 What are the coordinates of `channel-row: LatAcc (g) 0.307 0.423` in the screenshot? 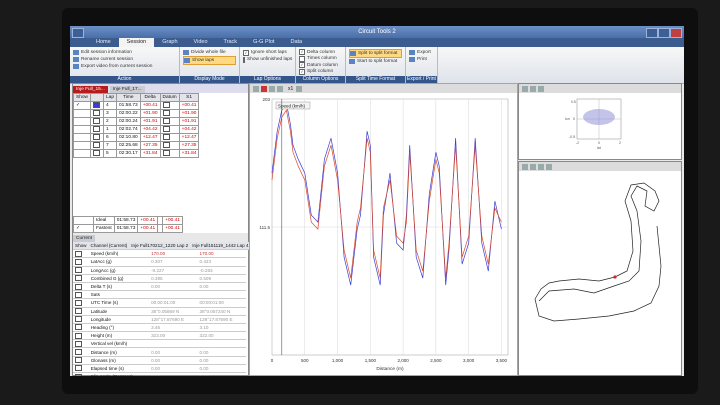 It's located at (159, 262).